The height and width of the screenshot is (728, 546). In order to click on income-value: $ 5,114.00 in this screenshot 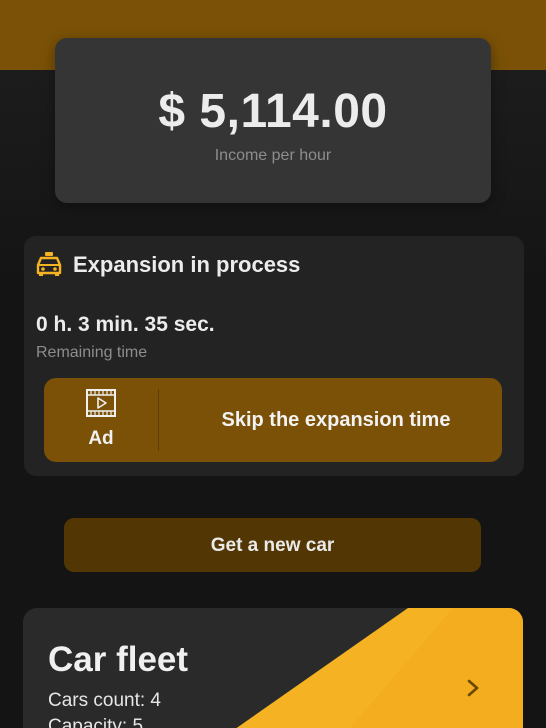, I will do `click(273, 111)`.